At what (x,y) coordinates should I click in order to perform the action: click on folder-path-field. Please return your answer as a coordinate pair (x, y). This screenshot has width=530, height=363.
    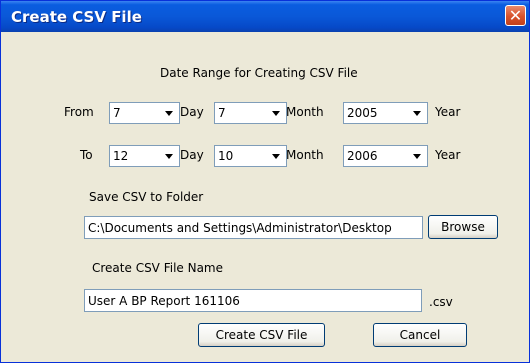
    Looking at the image, I should click on (253, 227).